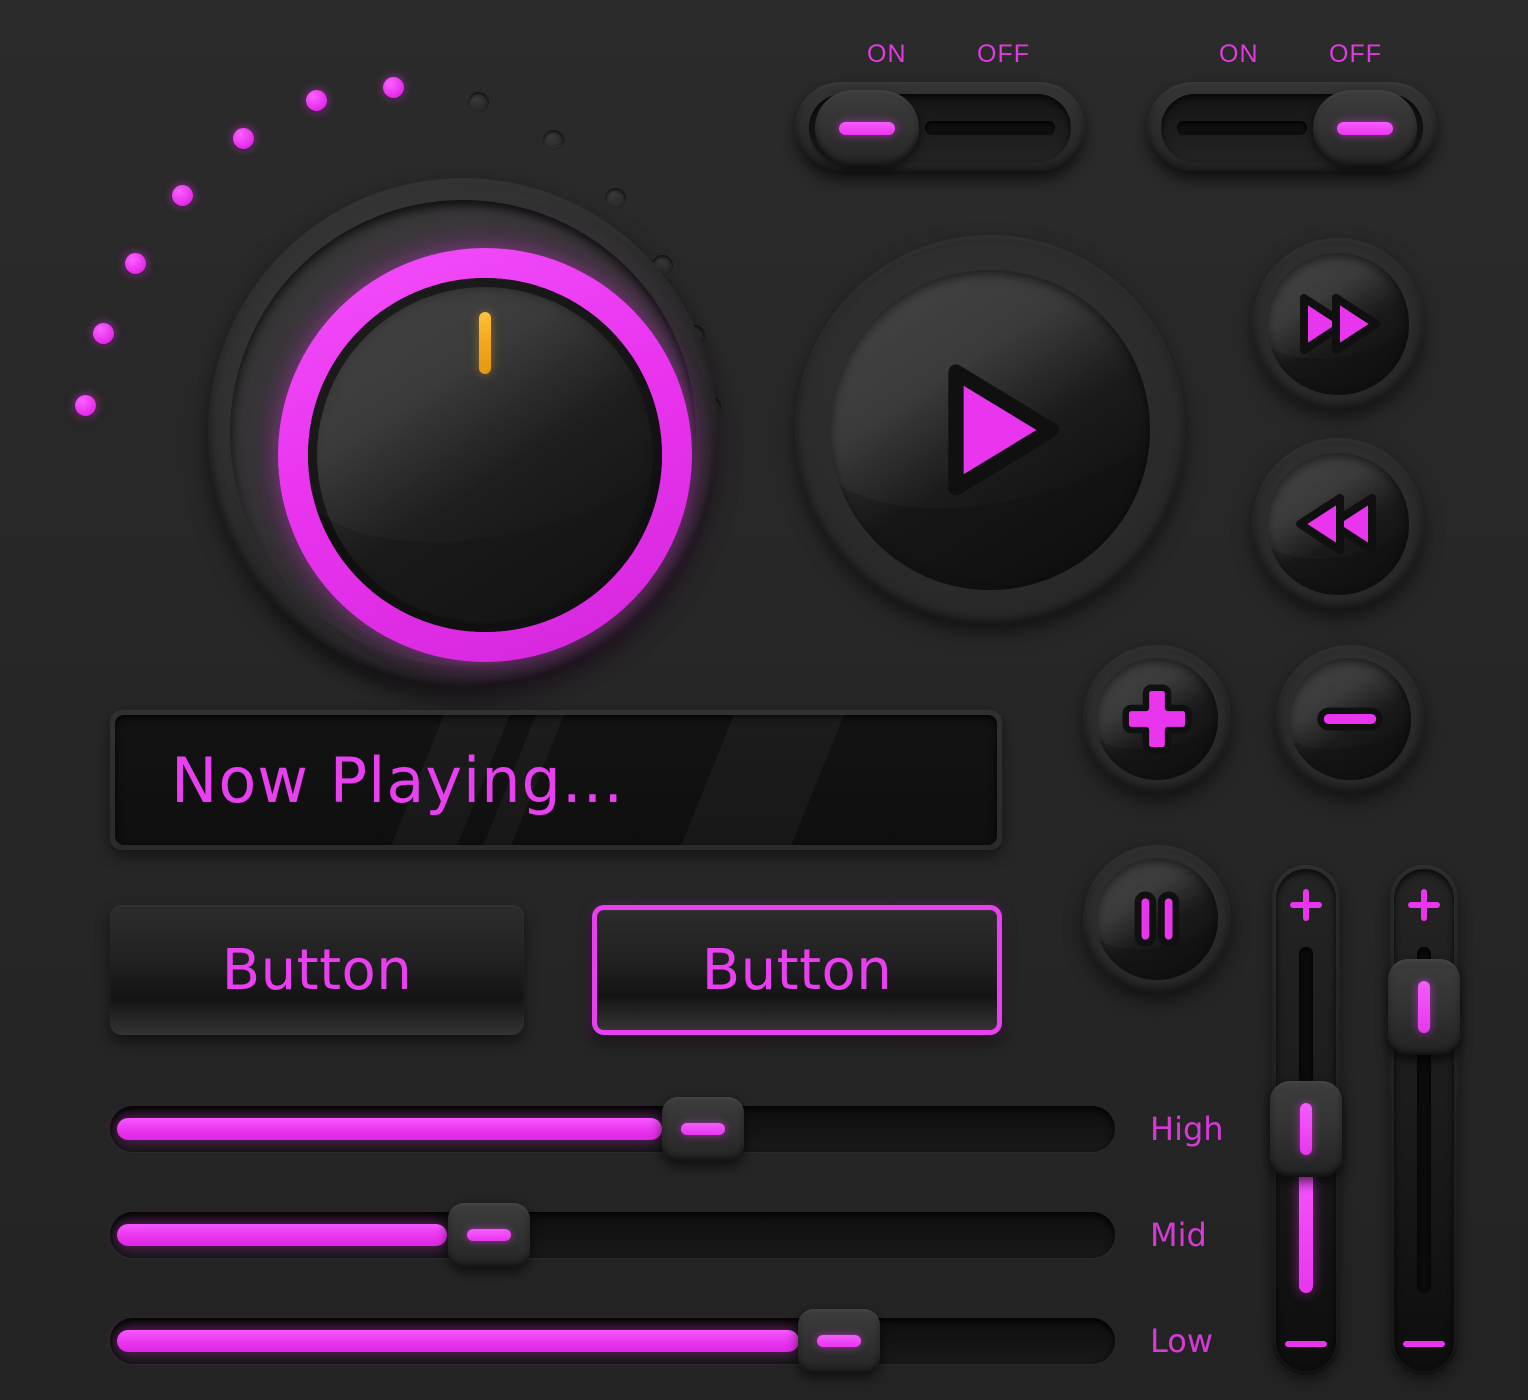 The width and height of the screenshot is (1528, 1400). Describe the element at coordinates (1424, 1344) in the screenshot. I see `fader-right-minus-icon` at that location.